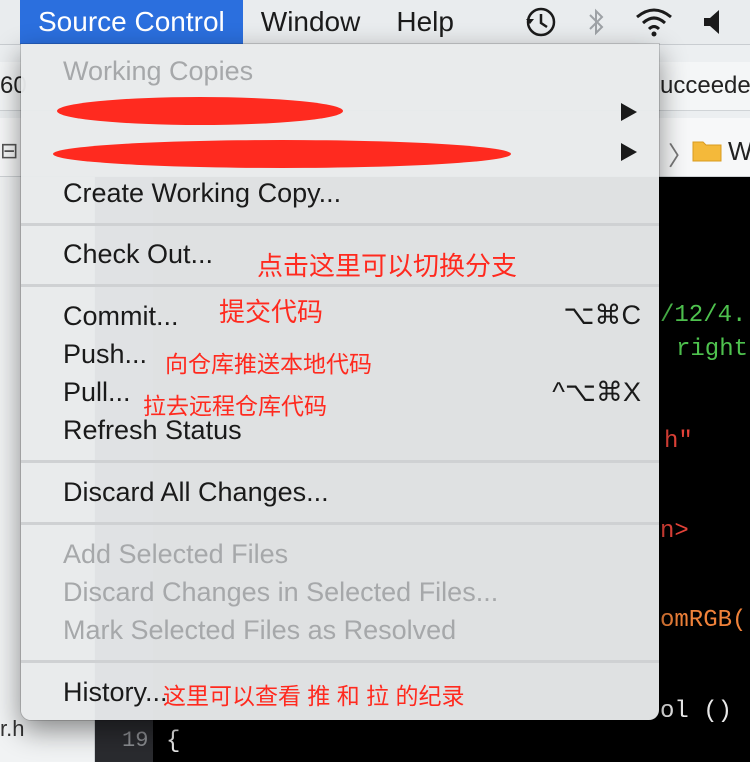 The image size is (750, 762). What do you see at coordinates (131, 22) in the screenshot?
I see `menu-source-control: Source Control` at bounding box center [131, 22].